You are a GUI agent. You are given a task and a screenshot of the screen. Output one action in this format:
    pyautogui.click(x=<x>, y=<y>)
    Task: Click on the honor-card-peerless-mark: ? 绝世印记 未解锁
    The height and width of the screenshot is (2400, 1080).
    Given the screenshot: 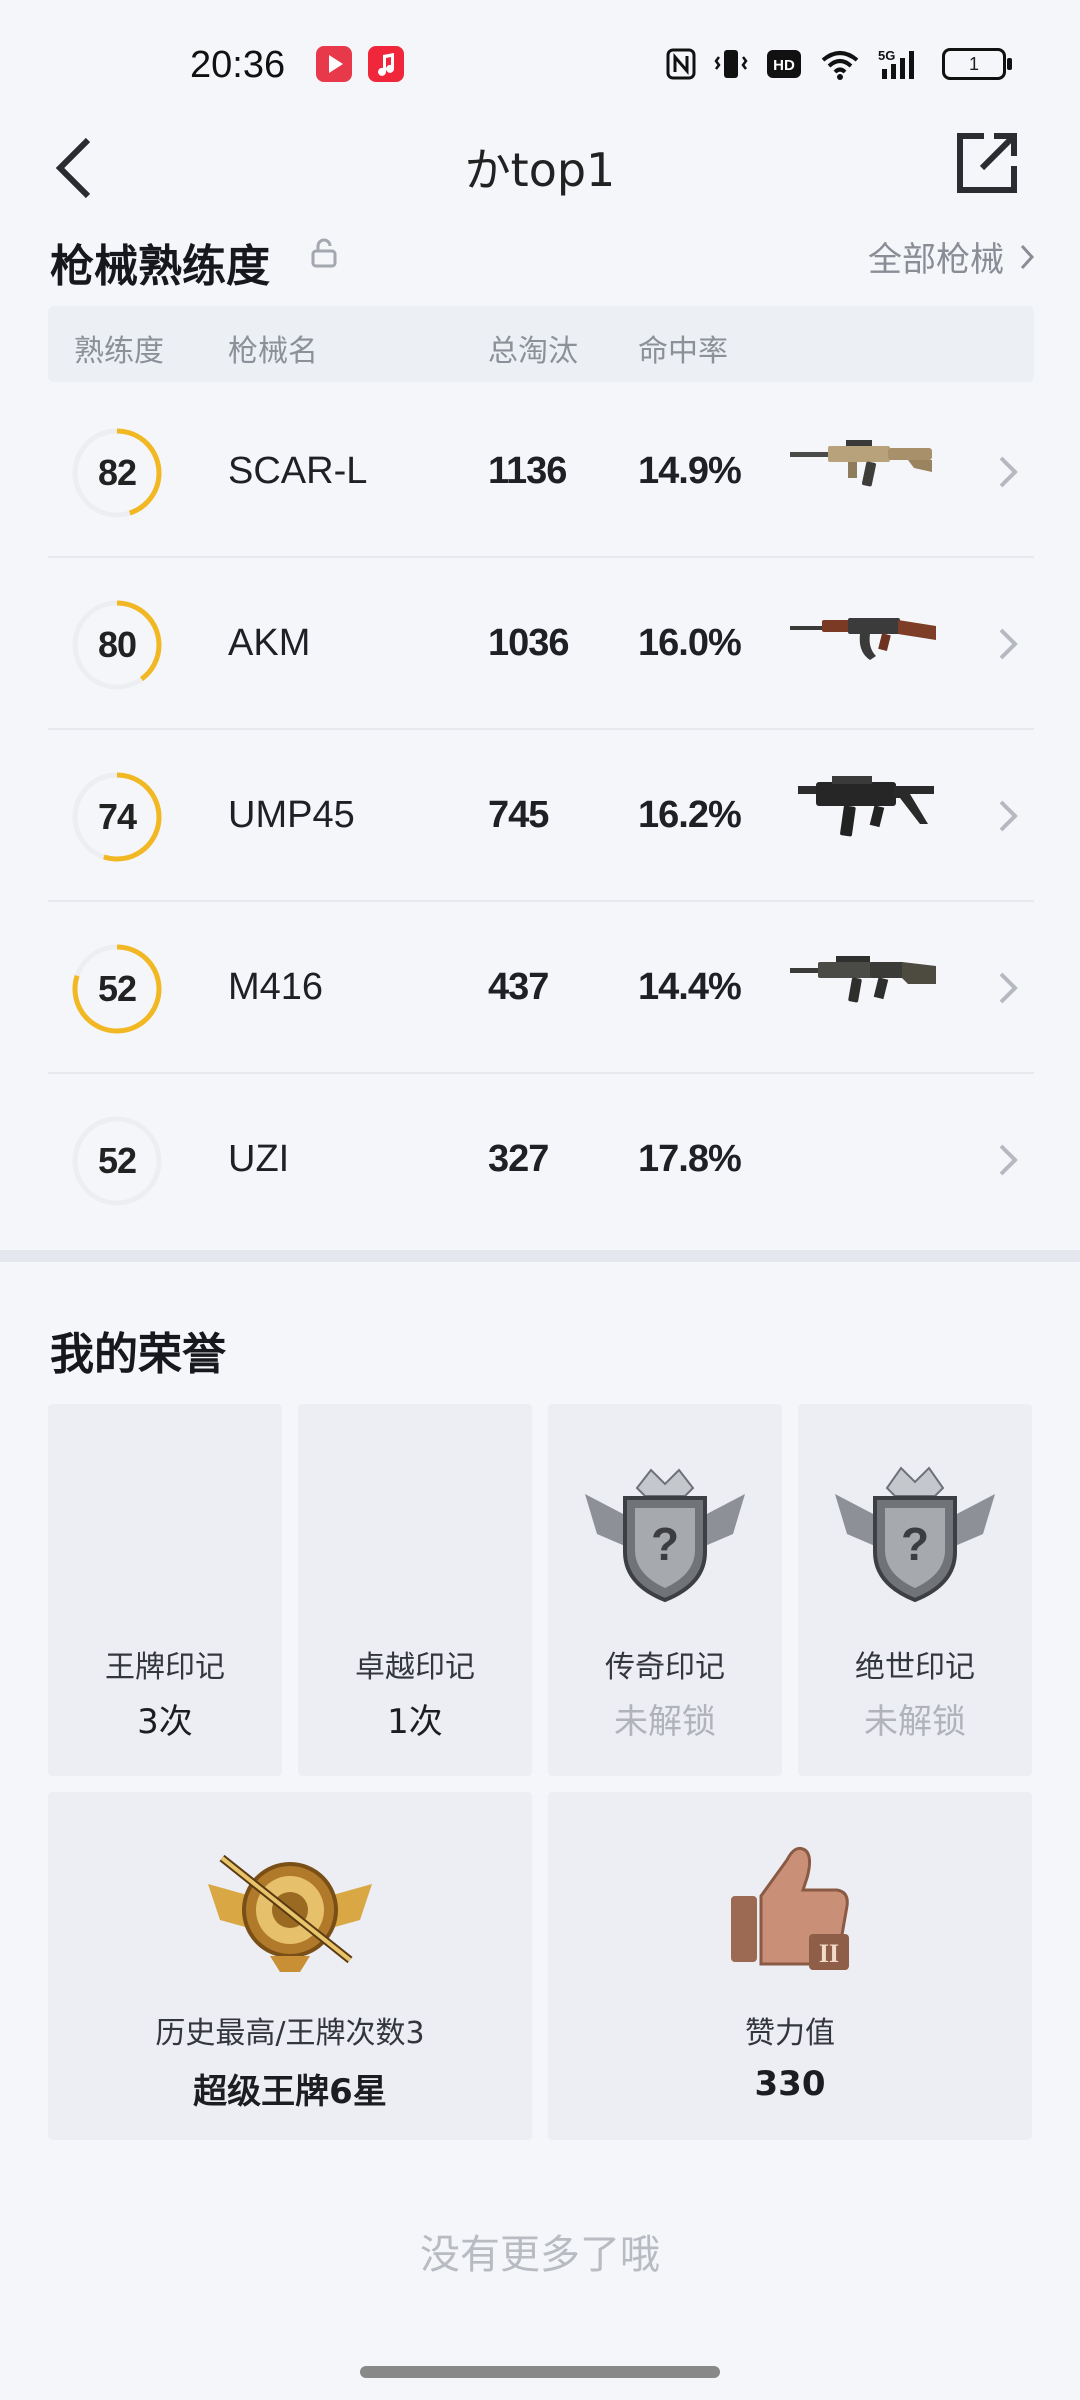 What is the action you would take?
    pyautogui.click(x=915, y=1590)
    